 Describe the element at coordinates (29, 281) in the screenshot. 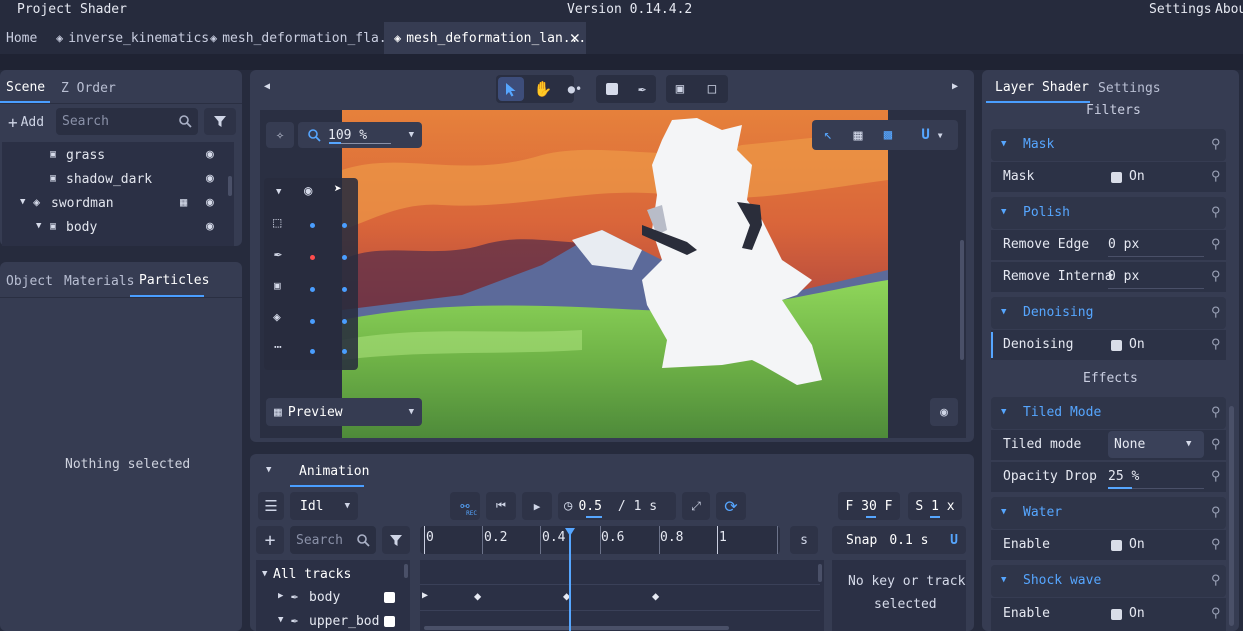

I see `tab-object: Object` at that location.